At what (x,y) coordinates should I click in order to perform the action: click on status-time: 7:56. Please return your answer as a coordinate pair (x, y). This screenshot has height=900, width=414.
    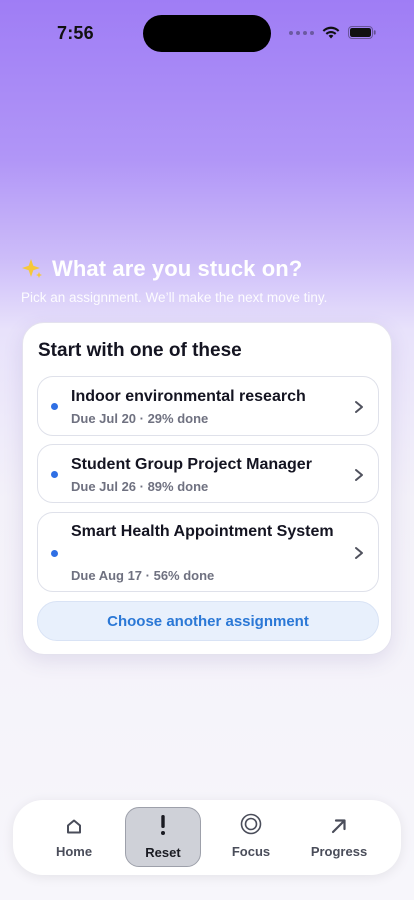
    Looking at the image, I should click on (75, 33).